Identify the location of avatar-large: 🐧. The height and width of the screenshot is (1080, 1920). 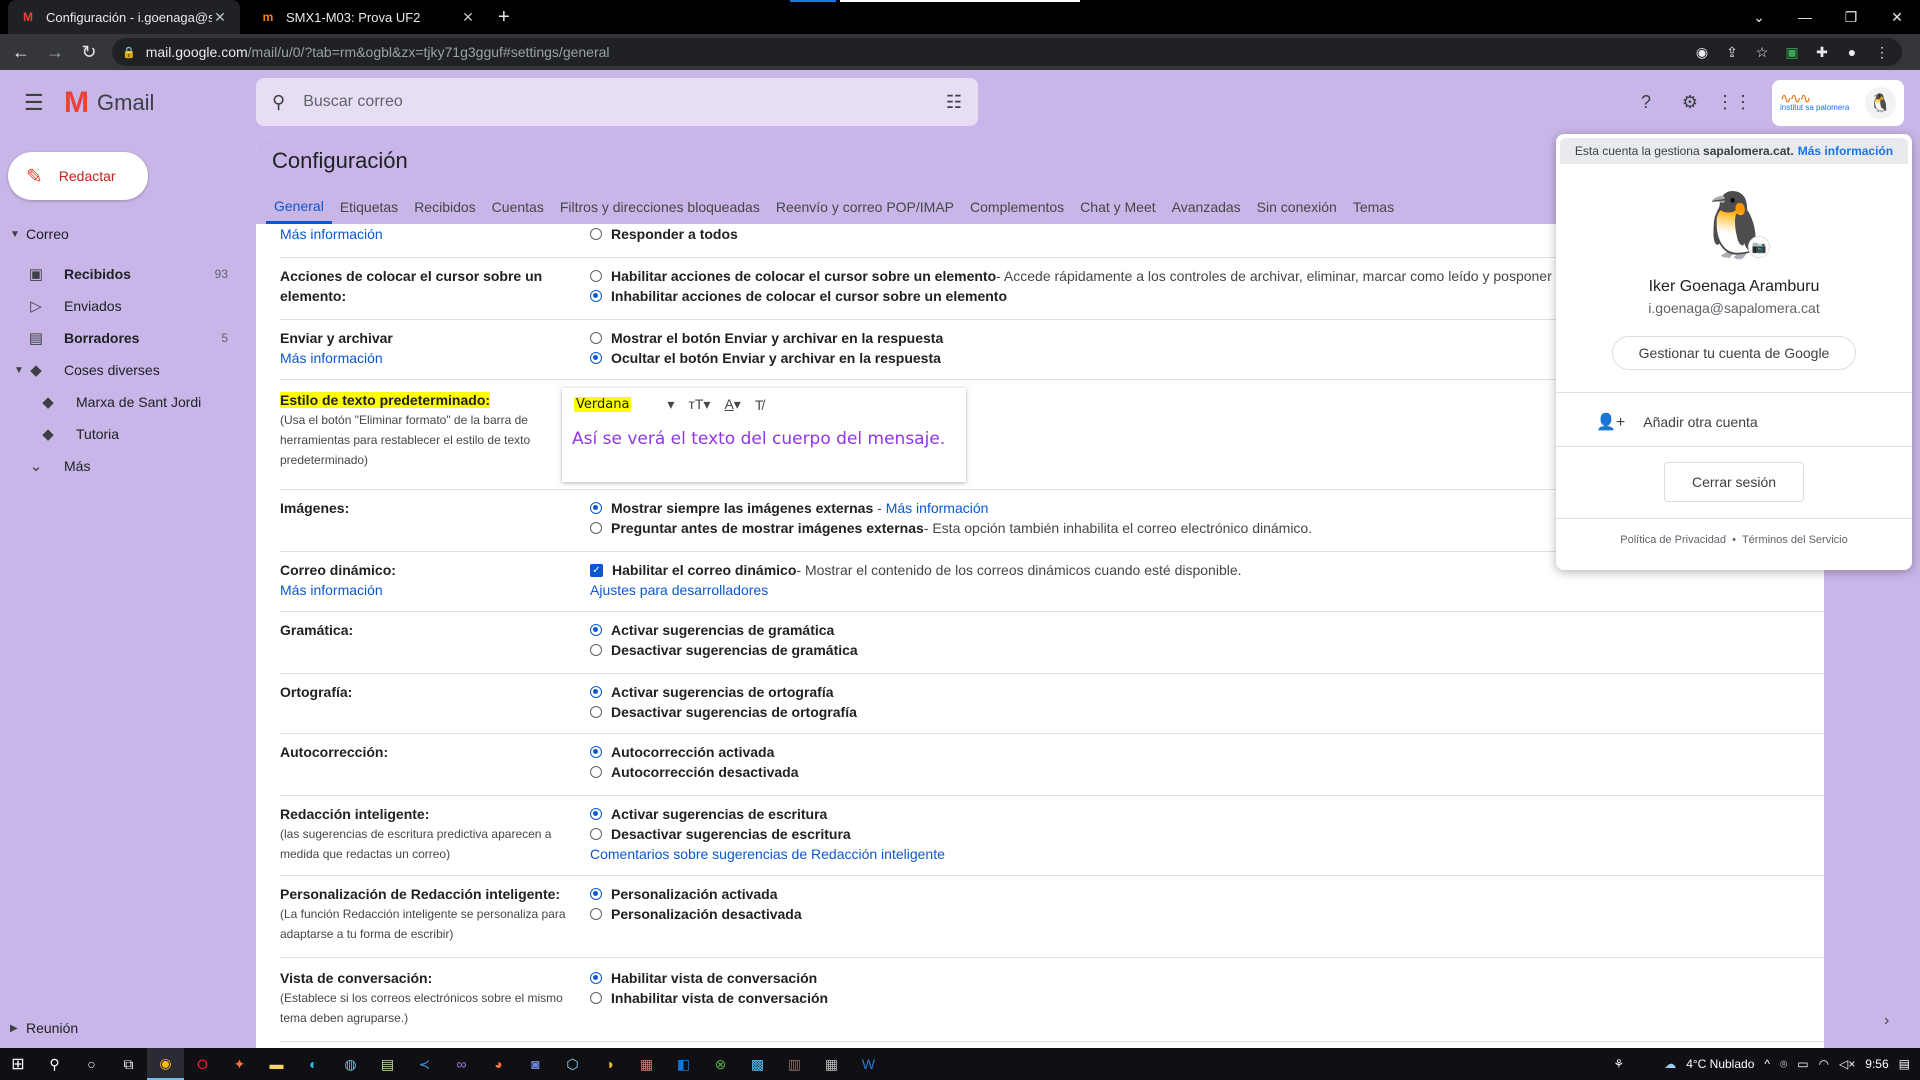
(1735, 225).